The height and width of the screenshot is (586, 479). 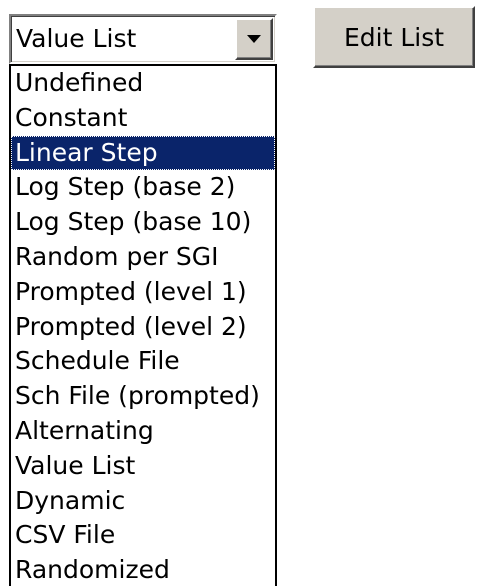 What do you see at coordinates (143, 327) in the screenshot?
I see `option-prompted-level-2: Prompted (level 2)` at bounding box center [143, 327].